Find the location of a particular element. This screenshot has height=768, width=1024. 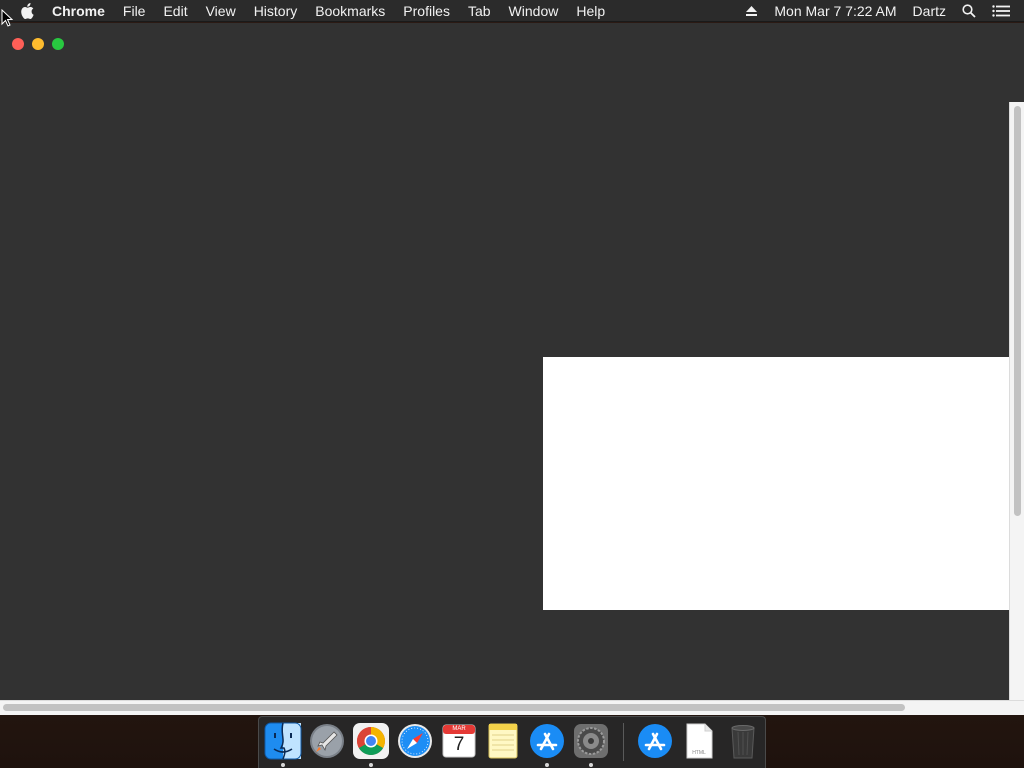

eject-icon is located at coordinates (751, 11).